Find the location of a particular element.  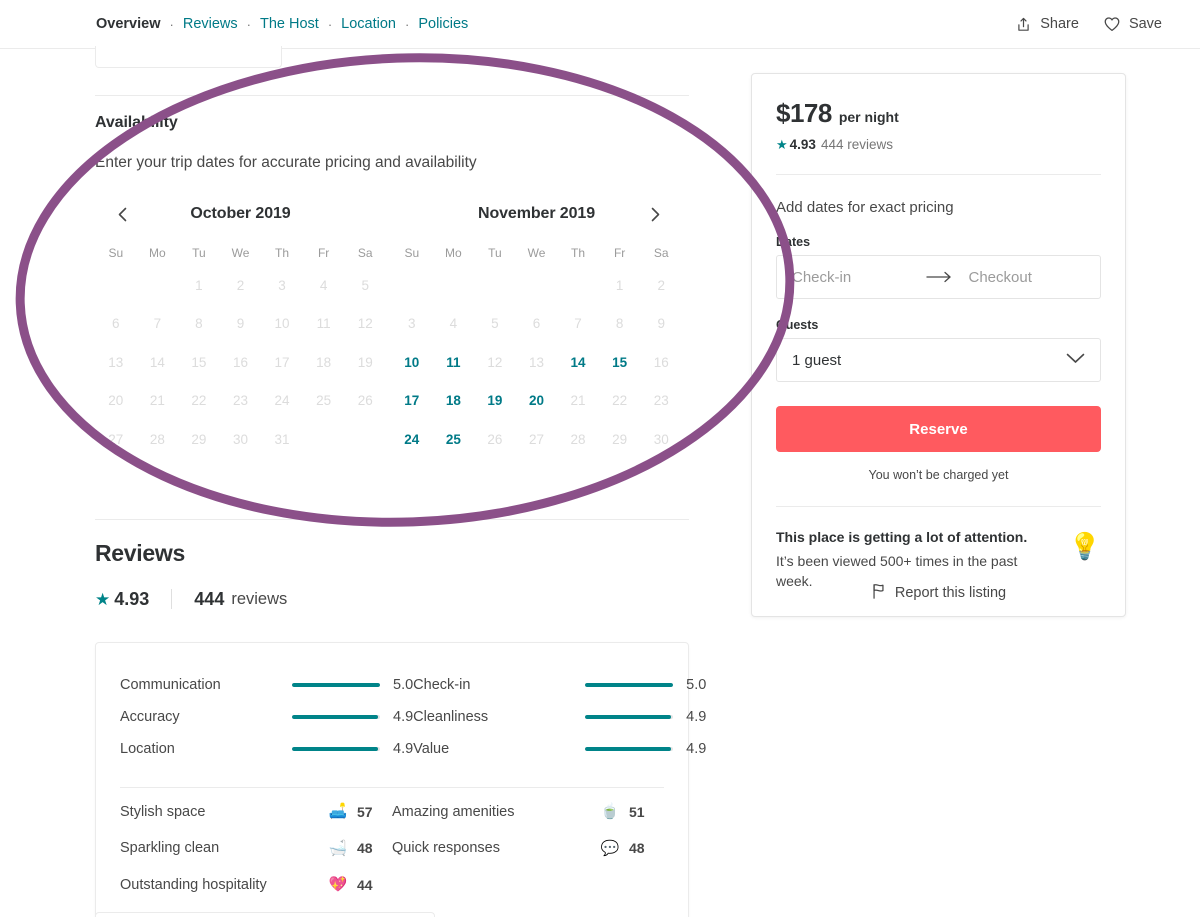

dates-field: Check-in Checkout is located at coordinates (938, 277).